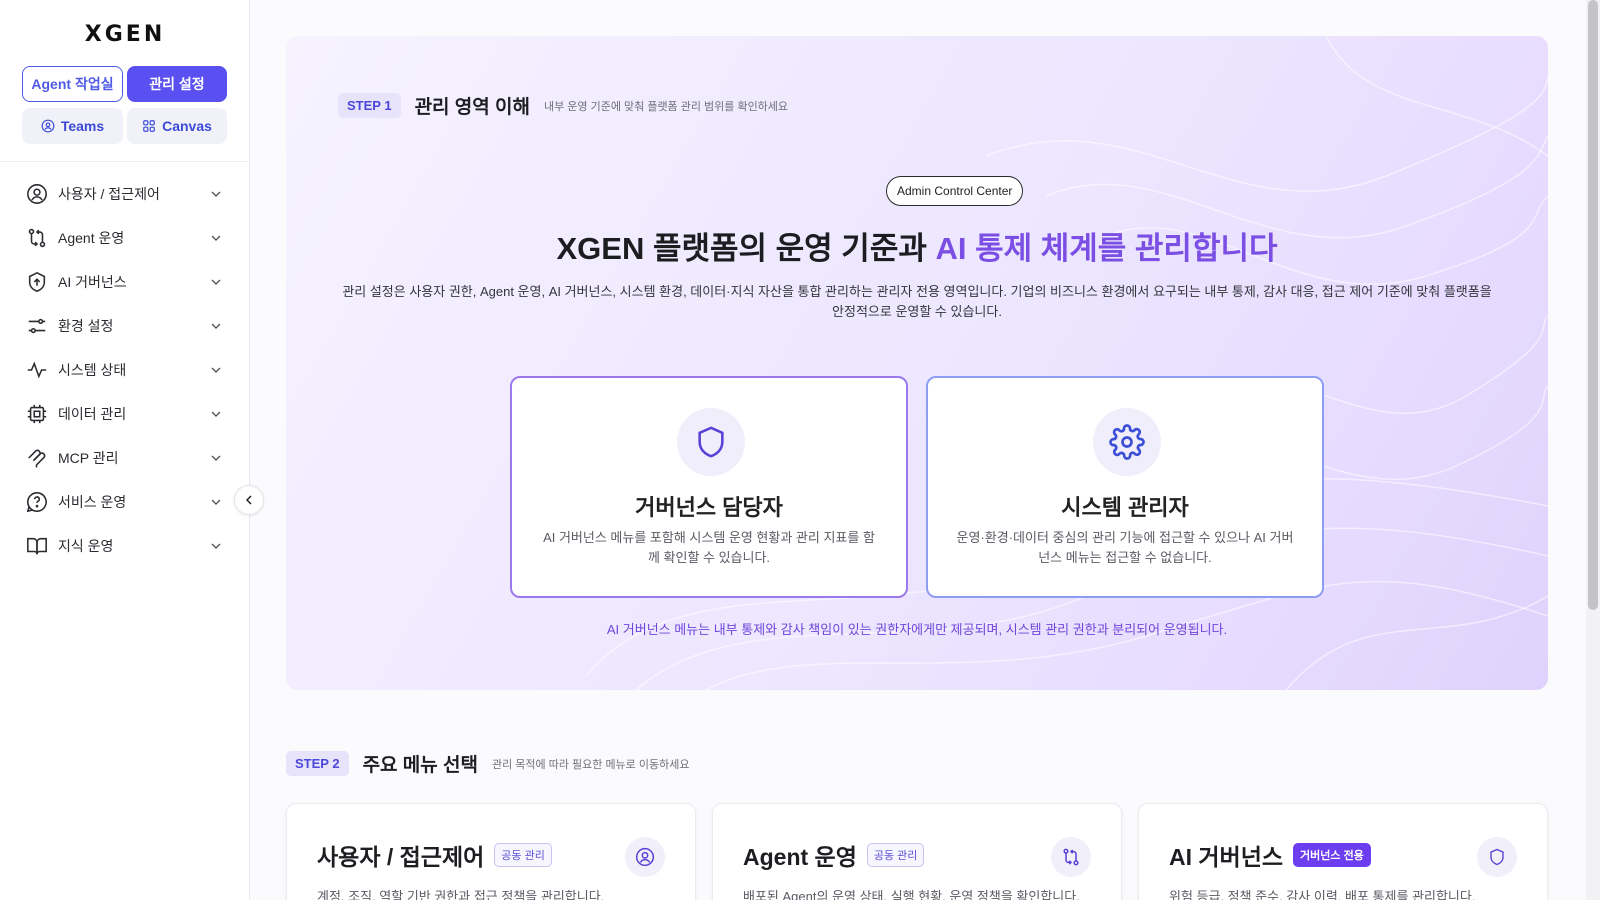 This screenshot has width=1600, height=900. Describe the element at coordinates (37, 414) in the screenshot. I see `chip-icon` at that location.